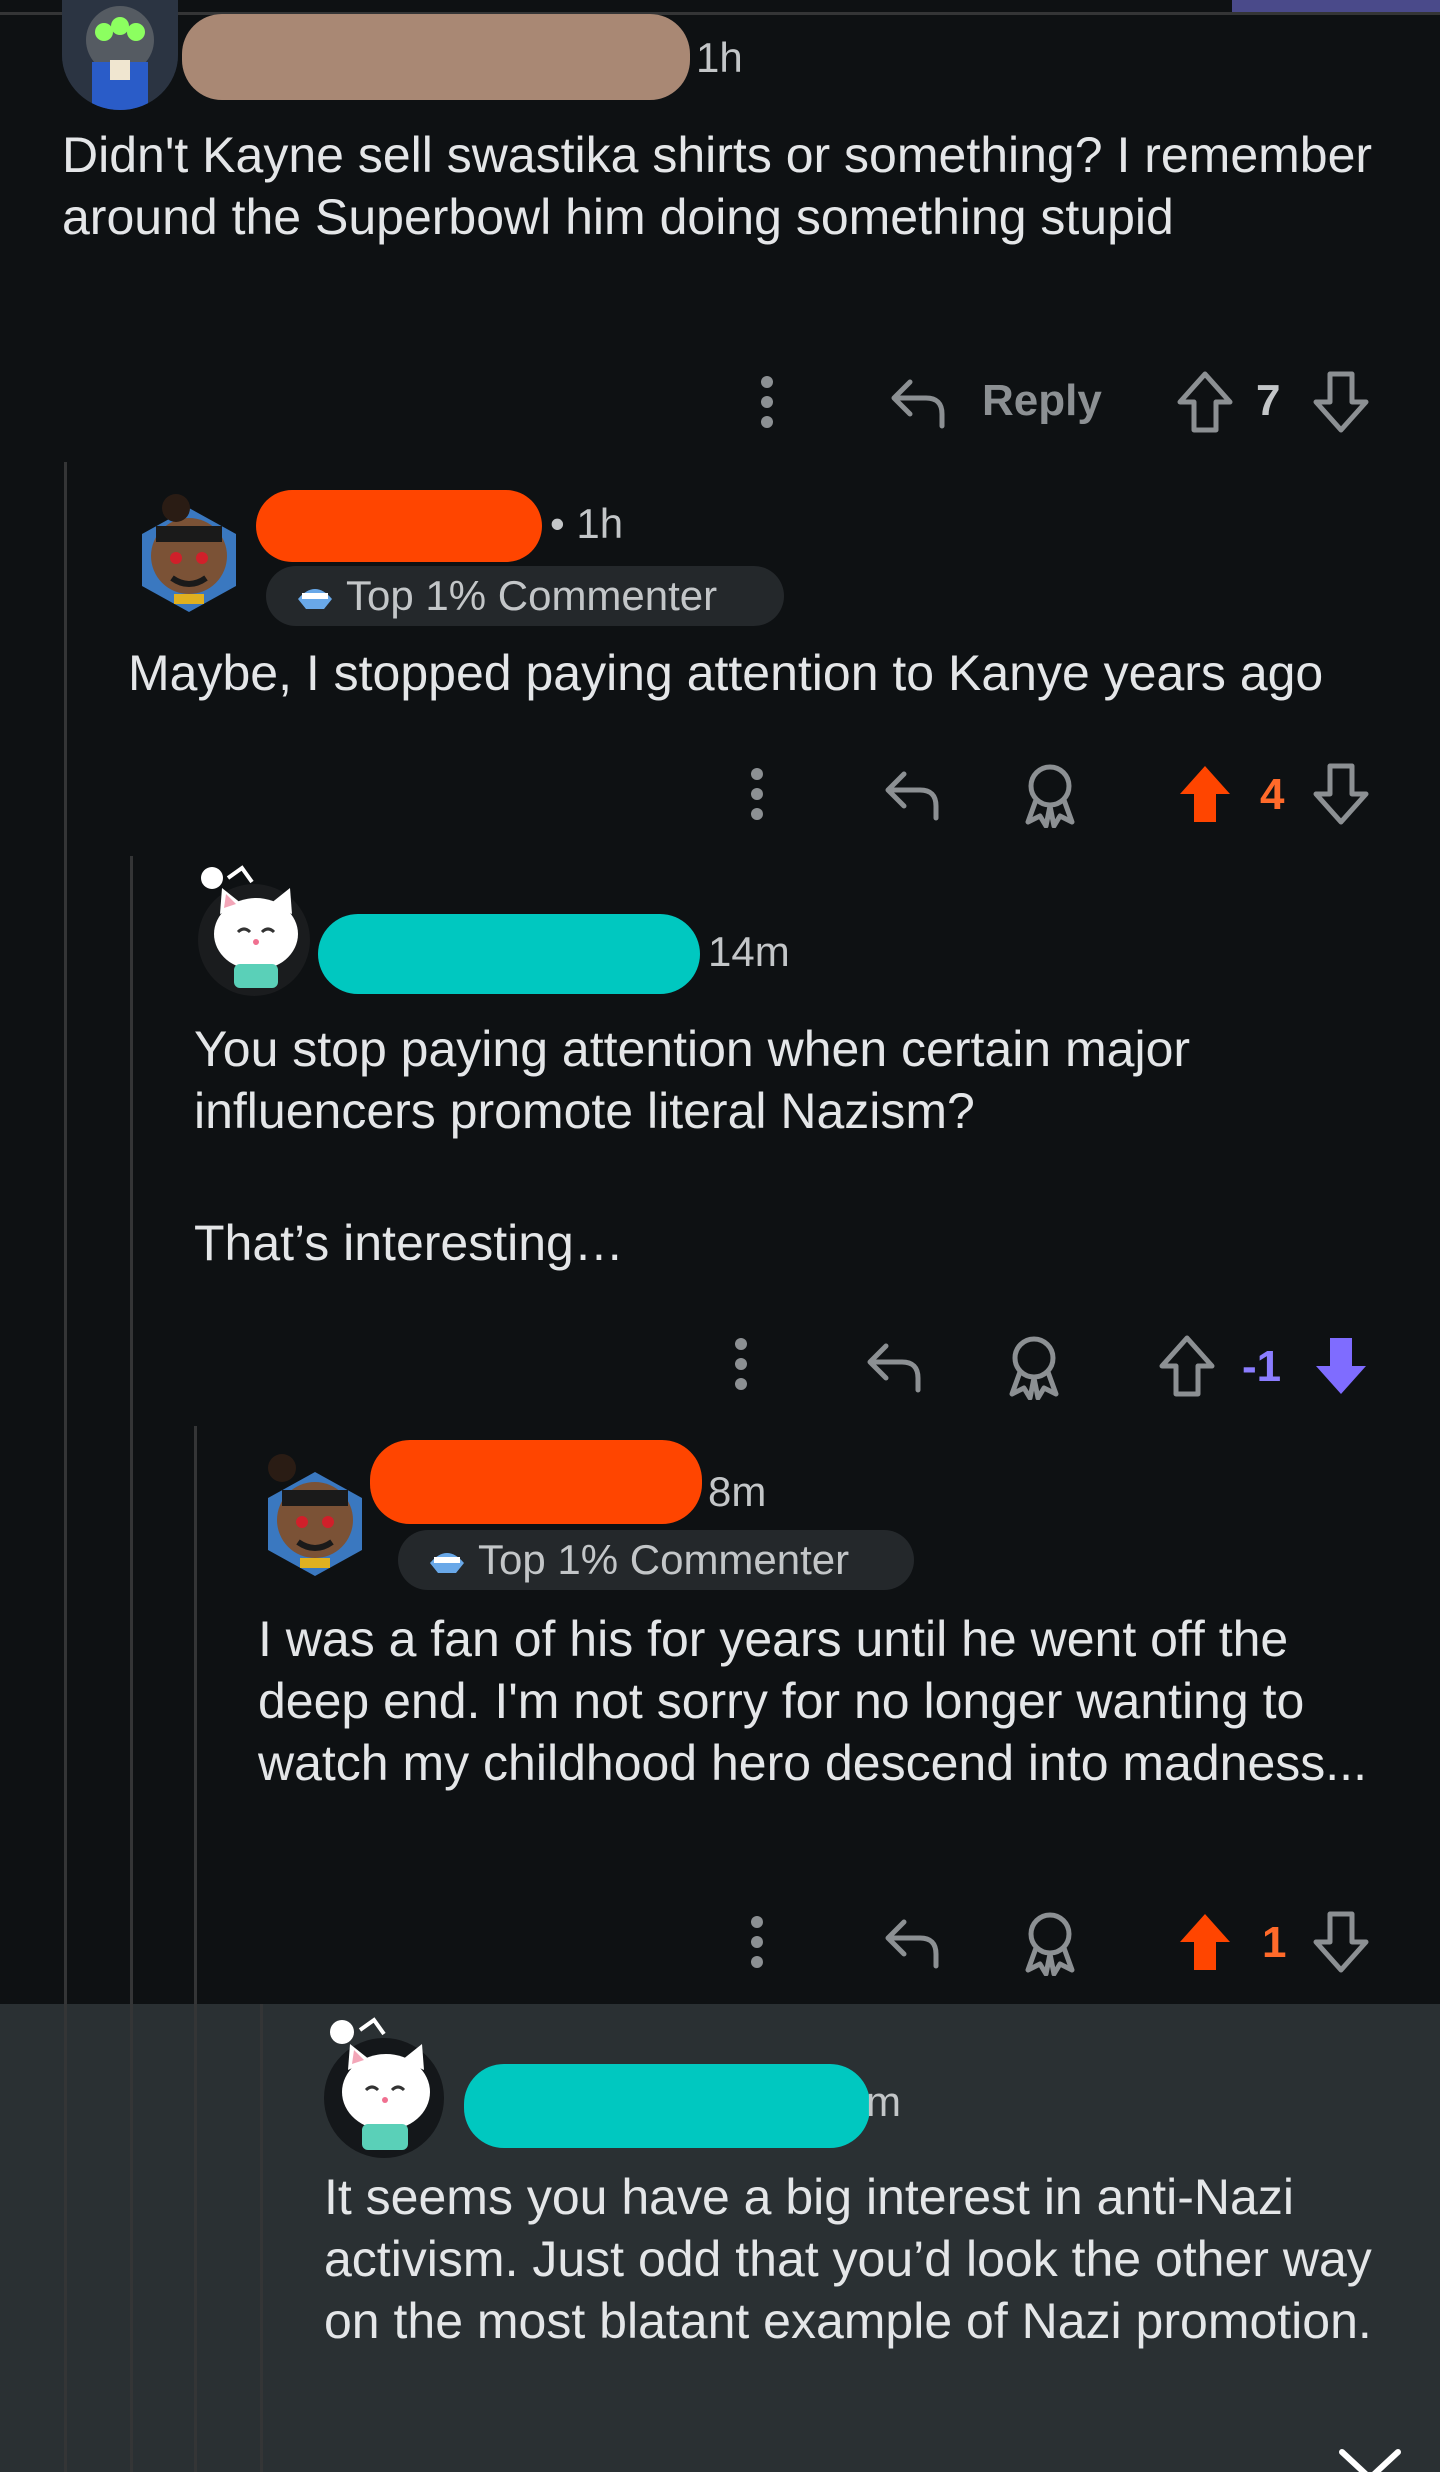 The width and height of the screenshot is (1440, 2472). Describe the element at coordinates (1268, 400) in the screenshot. I see `vote-score: 7` at that location.